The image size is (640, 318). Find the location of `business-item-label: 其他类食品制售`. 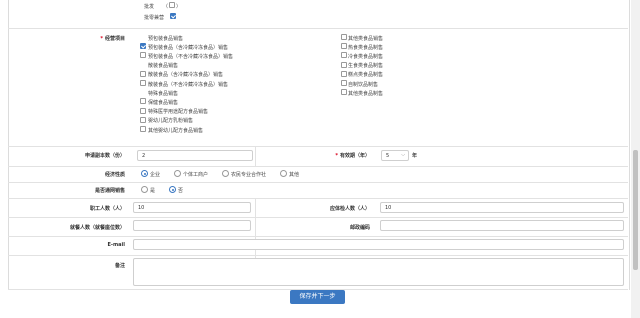

business-item-label: 其他类食品制售 is located at coordinates (366, 93).